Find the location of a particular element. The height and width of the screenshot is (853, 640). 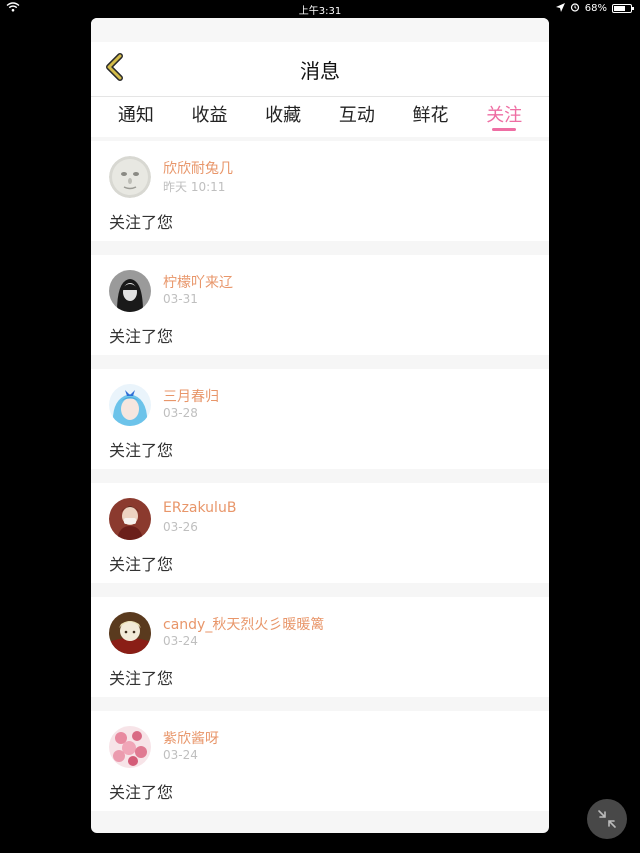

battery-level is located at coordinates (619, 8).